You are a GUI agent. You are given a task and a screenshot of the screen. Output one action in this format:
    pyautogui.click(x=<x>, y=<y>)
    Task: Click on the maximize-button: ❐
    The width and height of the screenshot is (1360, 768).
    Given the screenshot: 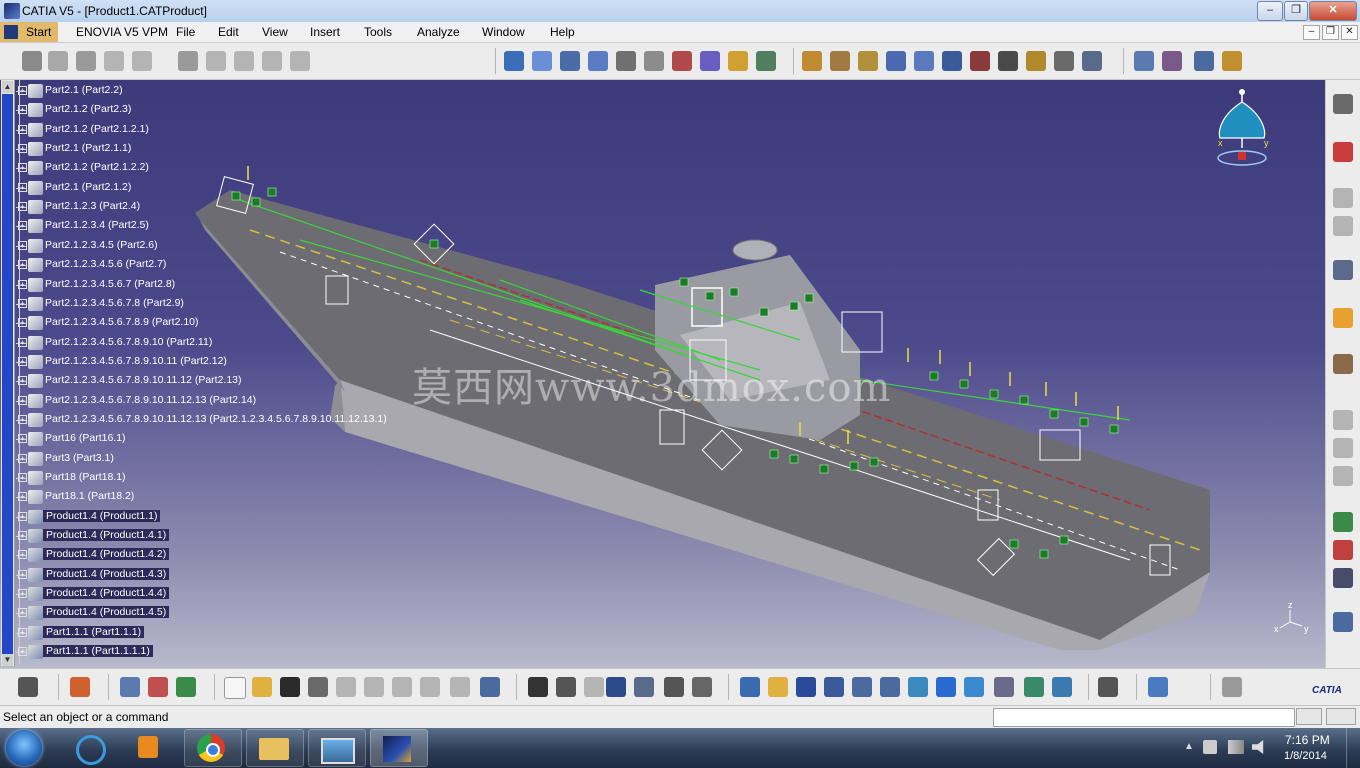 What is the action you would take?
    pyautogui.click(x=1296, y=11)
    